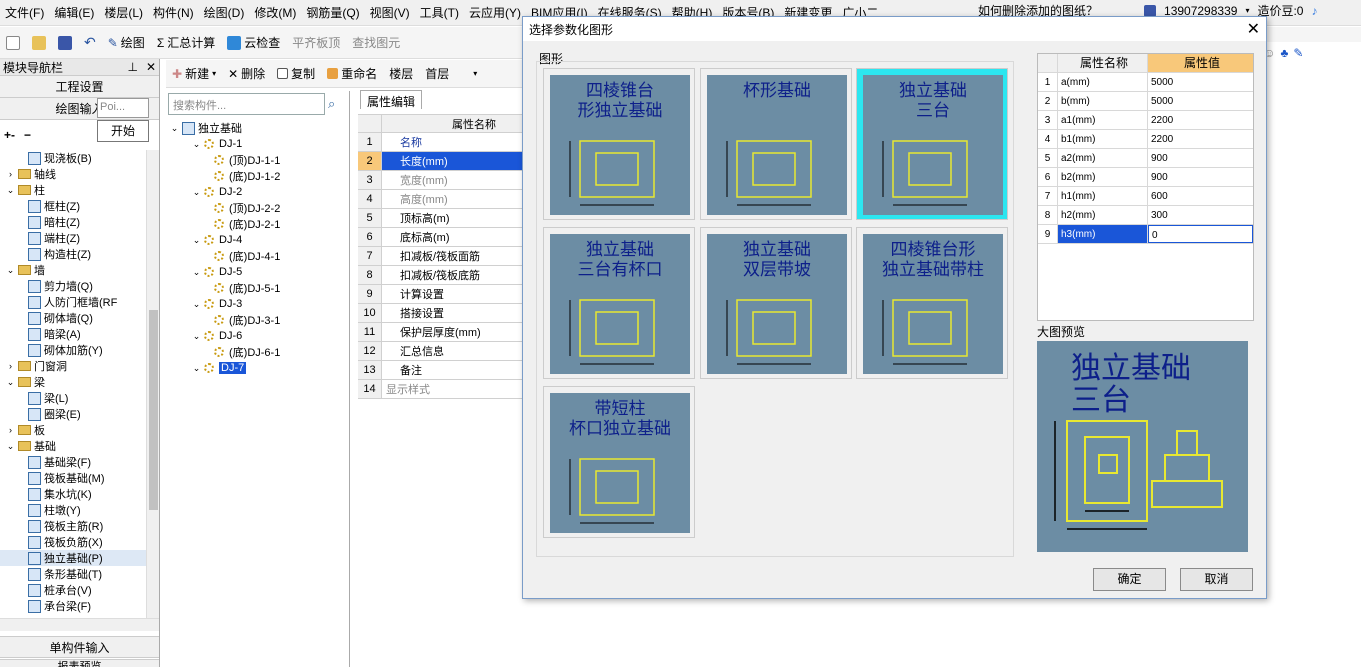 Image resolution: width=1361 pixels, height=667 pixels. Describe the element at coordinates (619, 462) in the screenshot. I see `shape-tile: 带短柱 杯口独立基础` at that location.